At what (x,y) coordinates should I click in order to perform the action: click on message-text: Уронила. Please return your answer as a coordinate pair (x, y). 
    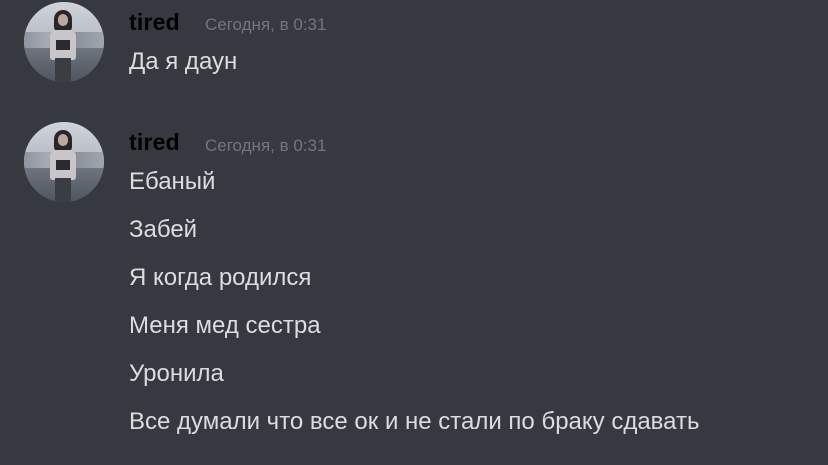
    Looking at the image, I should click on (176, 373).